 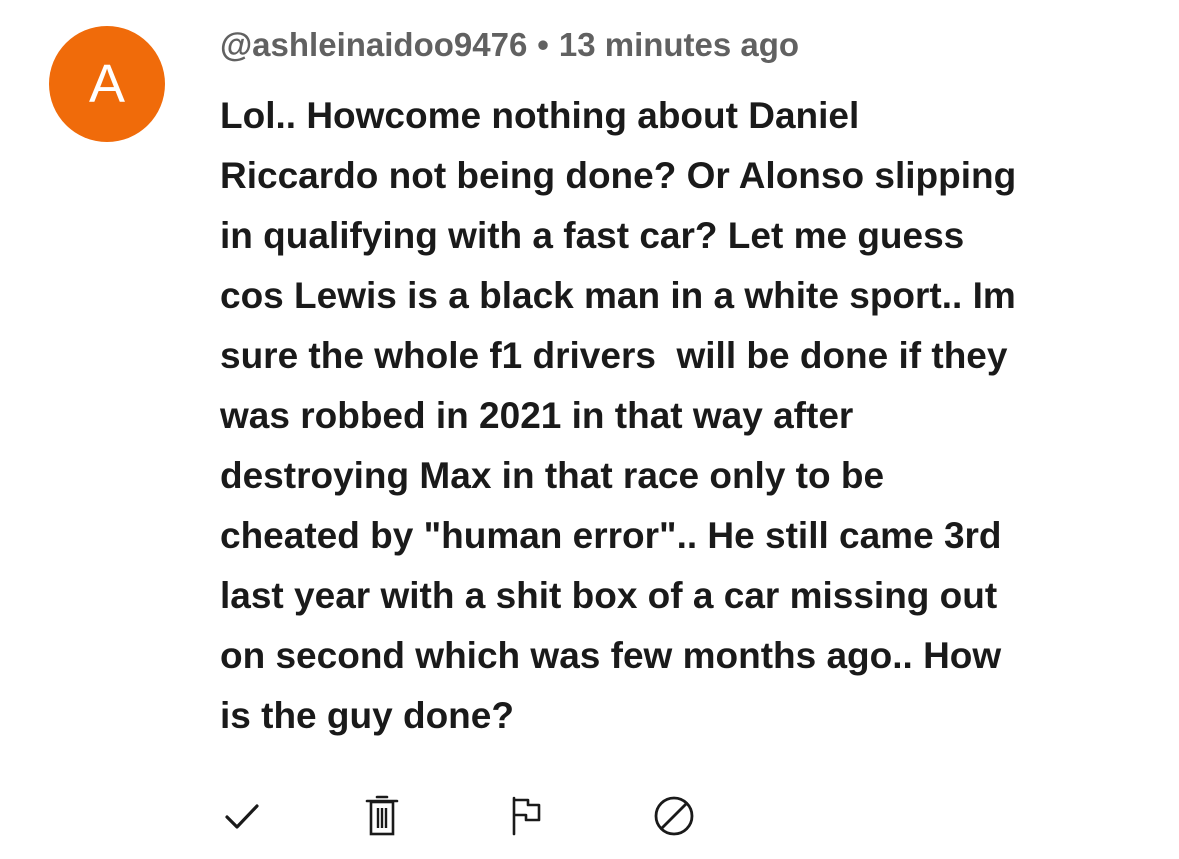 I want to click on flag-icon, so click(x=526, y=816).